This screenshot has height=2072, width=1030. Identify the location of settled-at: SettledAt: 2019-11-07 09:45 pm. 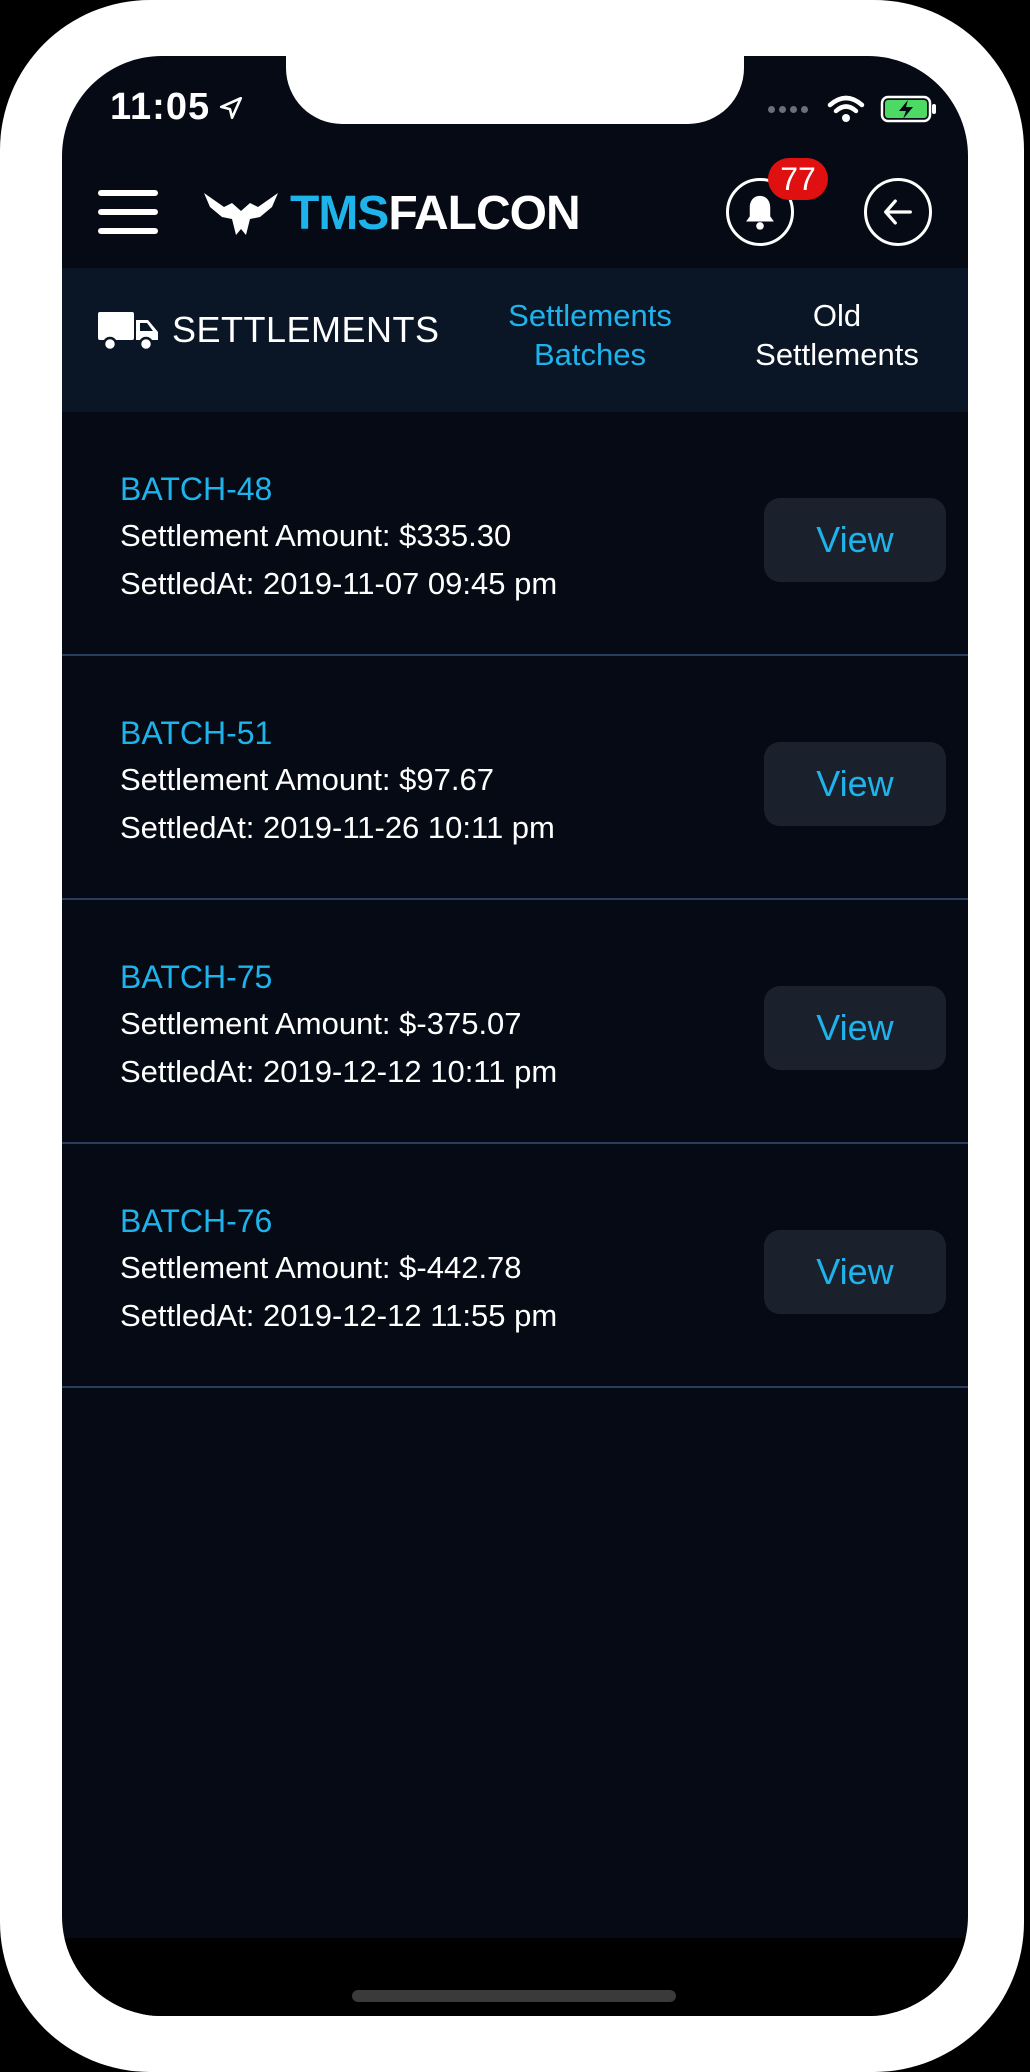
(339, 583).